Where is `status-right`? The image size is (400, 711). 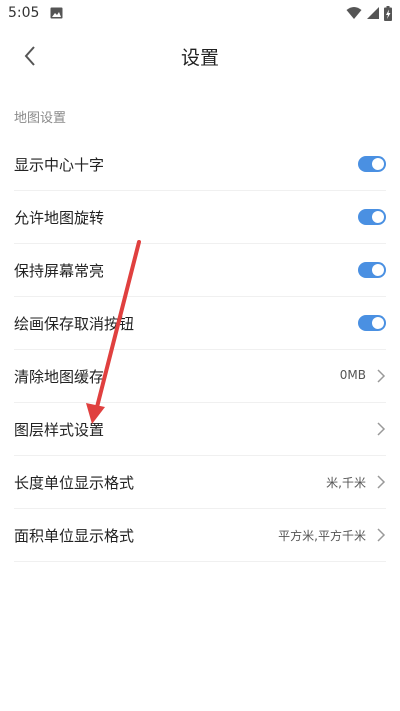 status-right is located at coordinates (369, 13).